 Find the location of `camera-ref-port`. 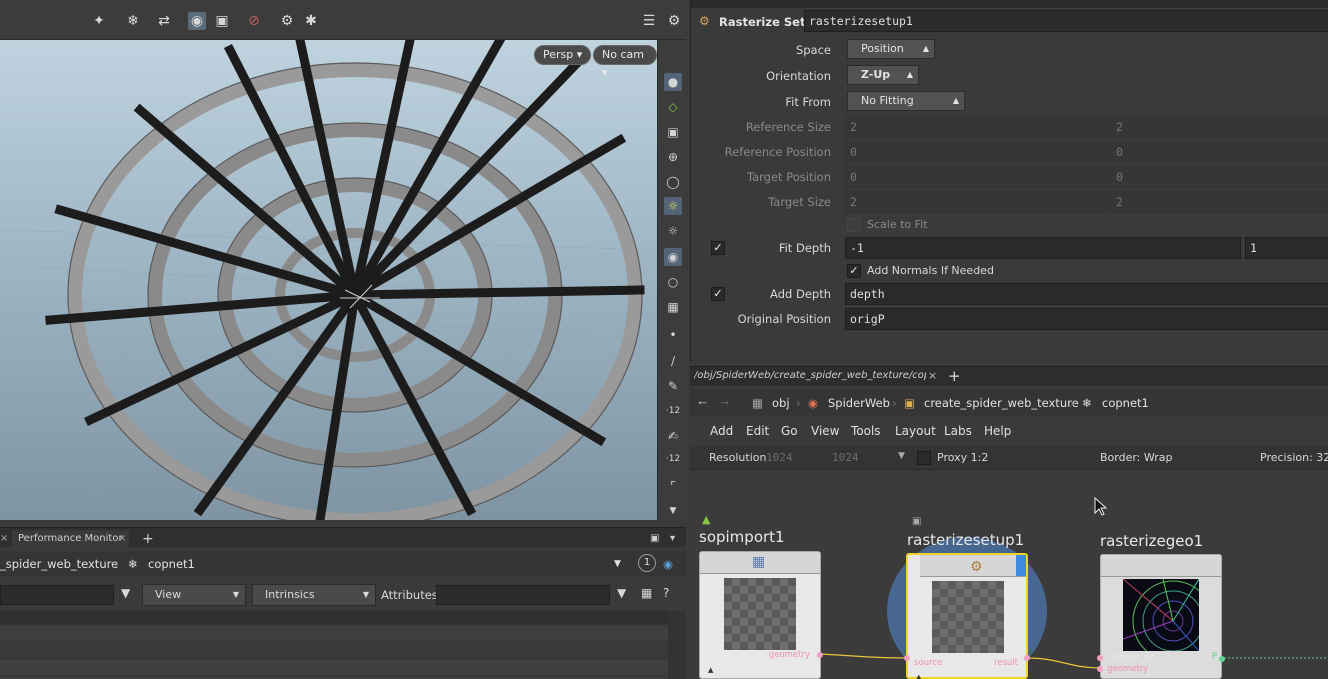

camera-ref-port is located at coordinates (1100, 658).